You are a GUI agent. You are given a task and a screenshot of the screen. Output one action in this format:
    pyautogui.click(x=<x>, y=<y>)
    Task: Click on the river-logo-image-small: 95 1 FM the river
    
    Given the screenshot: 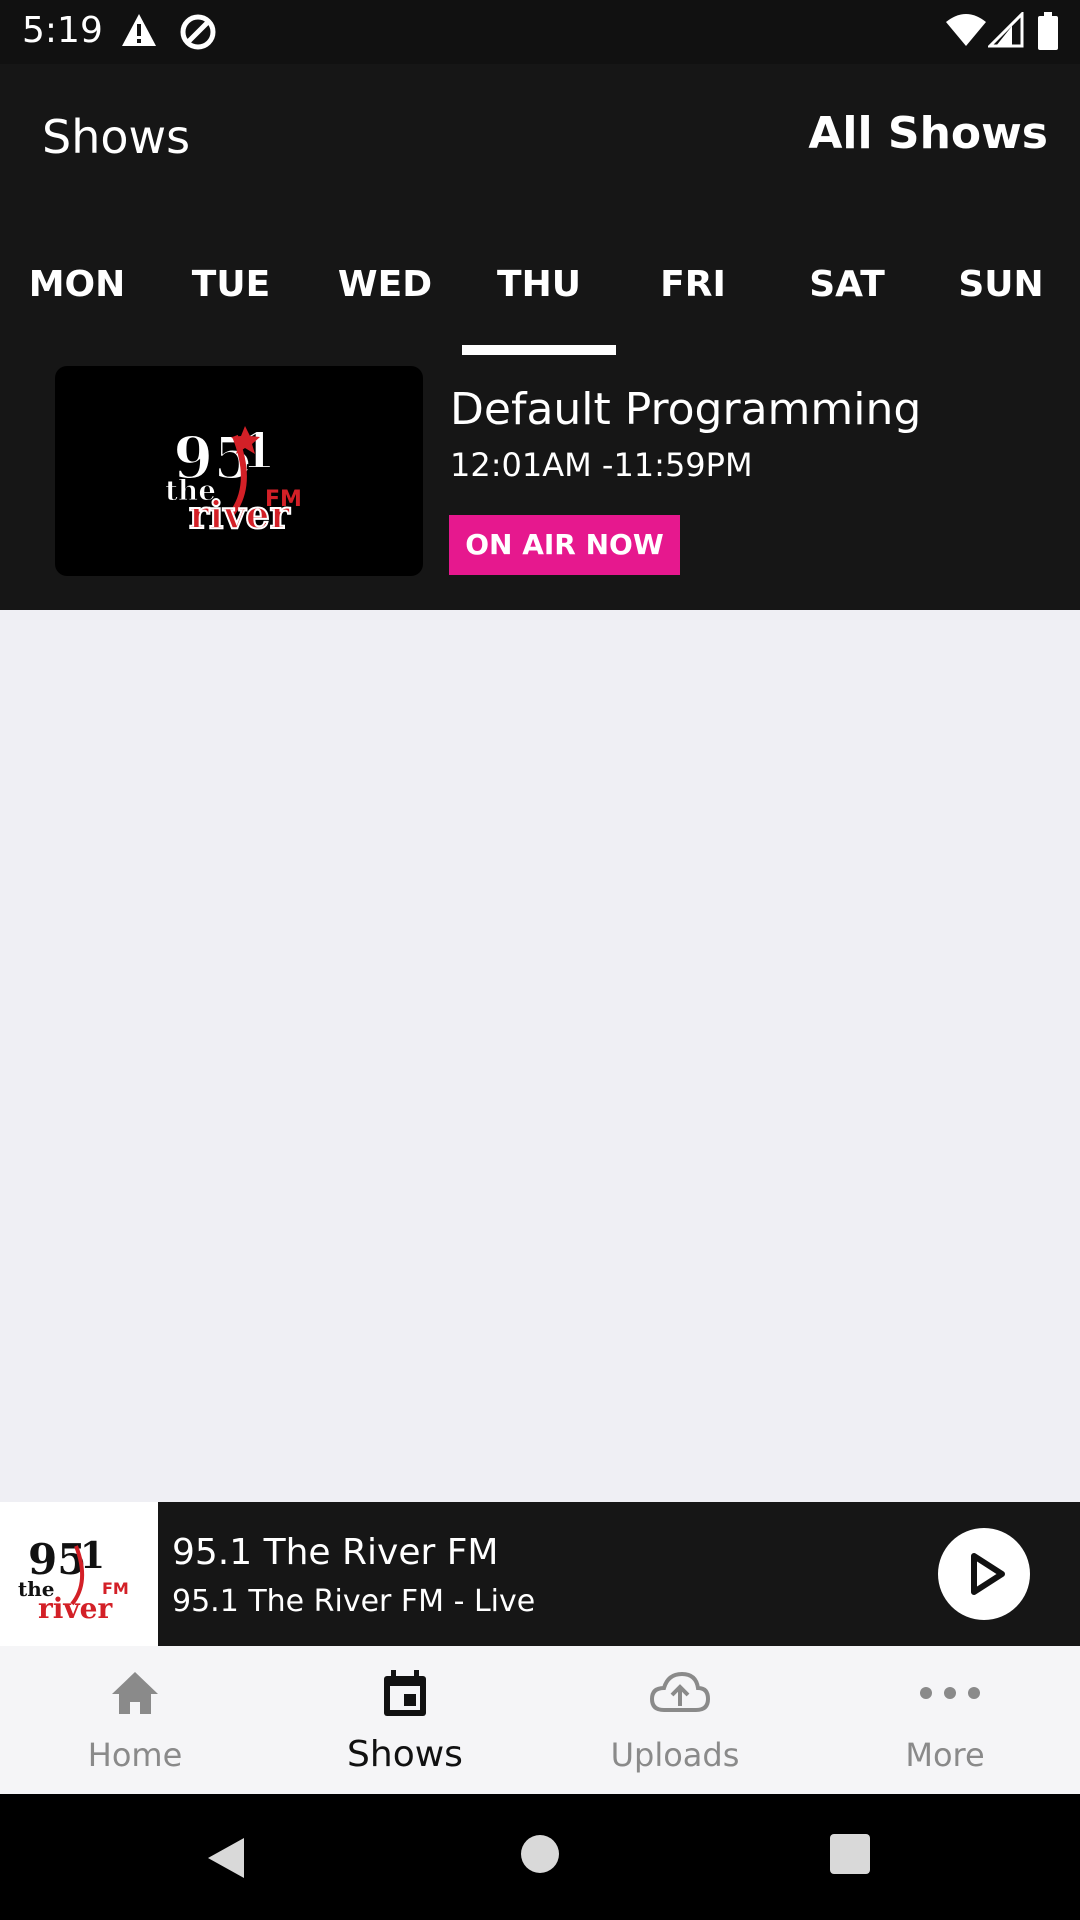 What is the action you would take?
    pyautogui.click(x=73, y=1580)
    